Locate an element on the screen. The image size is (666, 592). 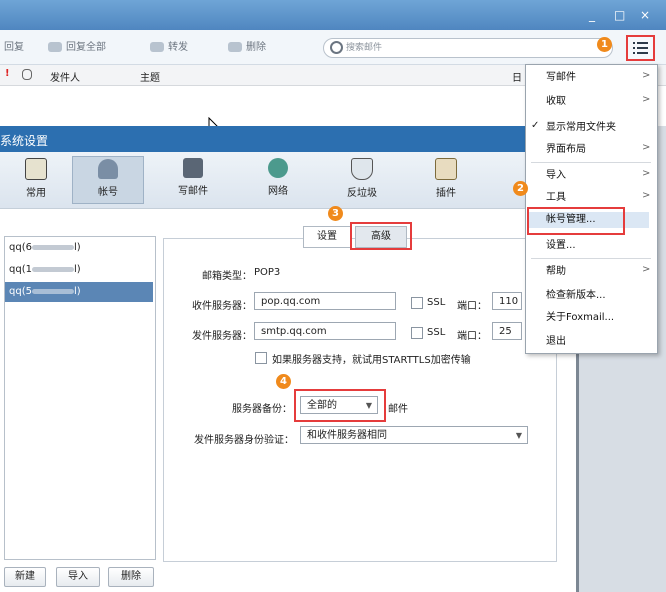
outgoing-ssl-checkbox is located at coordinates (417, 333).